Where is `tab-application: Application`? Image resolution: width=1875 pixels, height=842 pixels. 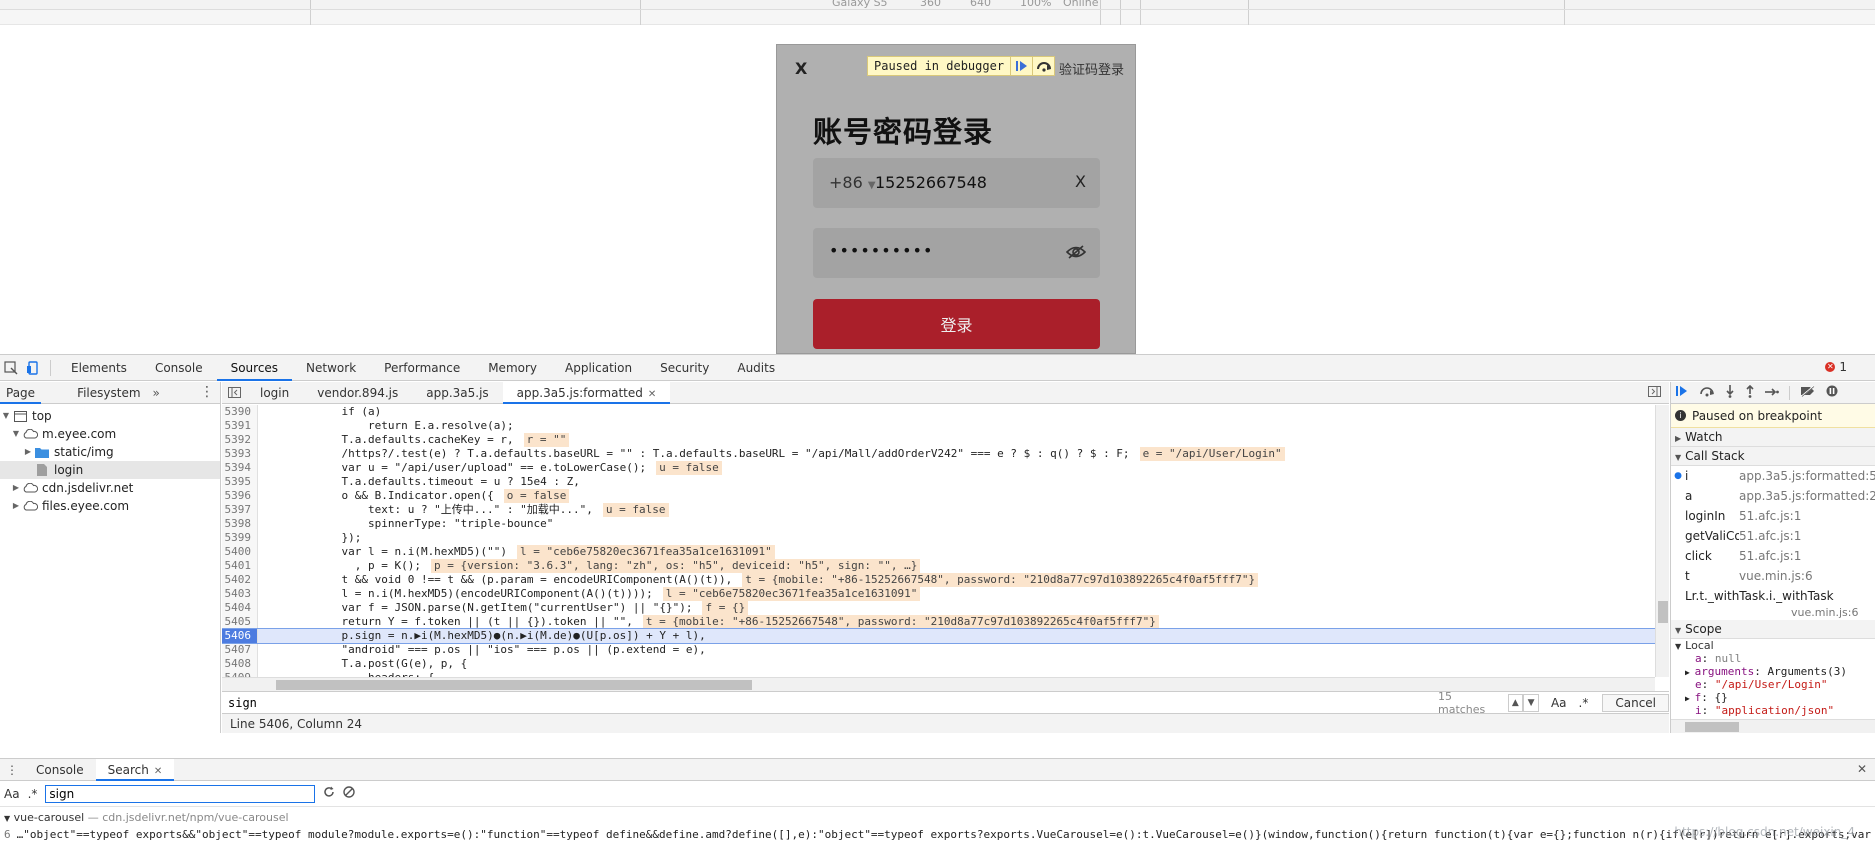 tab-application: Application is located at coordinates (598, 368).